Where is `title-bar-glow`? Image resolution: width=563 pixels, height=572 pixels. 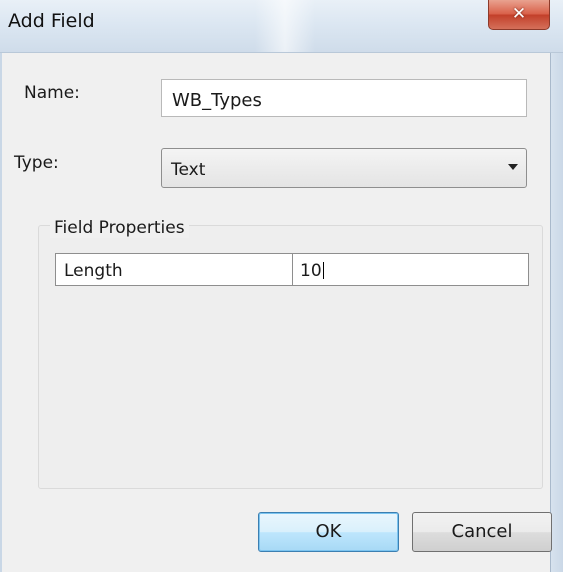
title-bar-glow is located at coordinates (285, 26).